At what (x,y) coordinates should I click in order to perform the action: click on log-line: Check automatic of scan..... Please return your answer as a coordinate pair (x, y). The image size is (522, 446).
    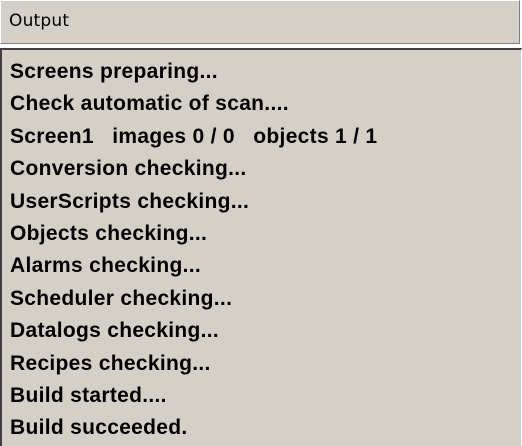
    Looking at the image, I should click on (149, 104).